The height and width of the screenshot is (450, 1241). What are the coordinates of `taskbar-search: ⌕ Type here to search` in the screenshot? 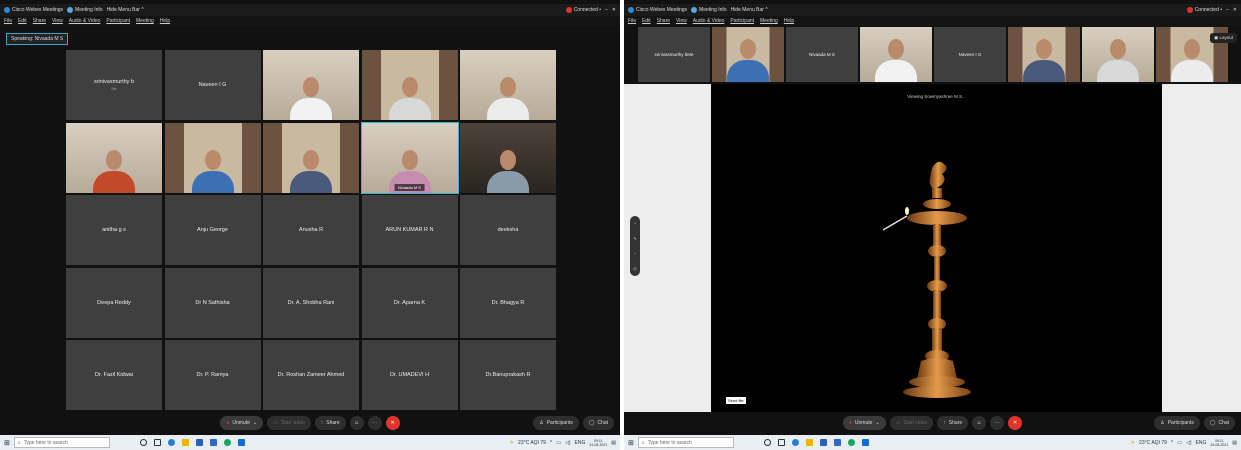 It's located at (61, 442).